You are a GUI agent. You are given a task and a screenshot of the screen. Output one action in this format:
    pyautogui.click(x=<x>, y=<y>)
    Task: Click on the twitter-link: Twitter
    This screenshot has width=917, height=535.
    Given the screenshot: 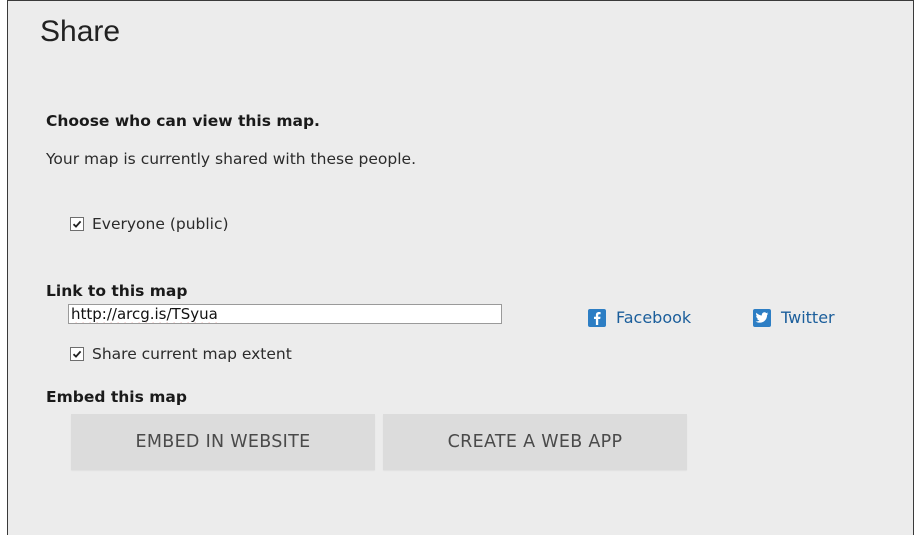 What is the action you would take?
    pyautogui.click(x=794, y=317)
    